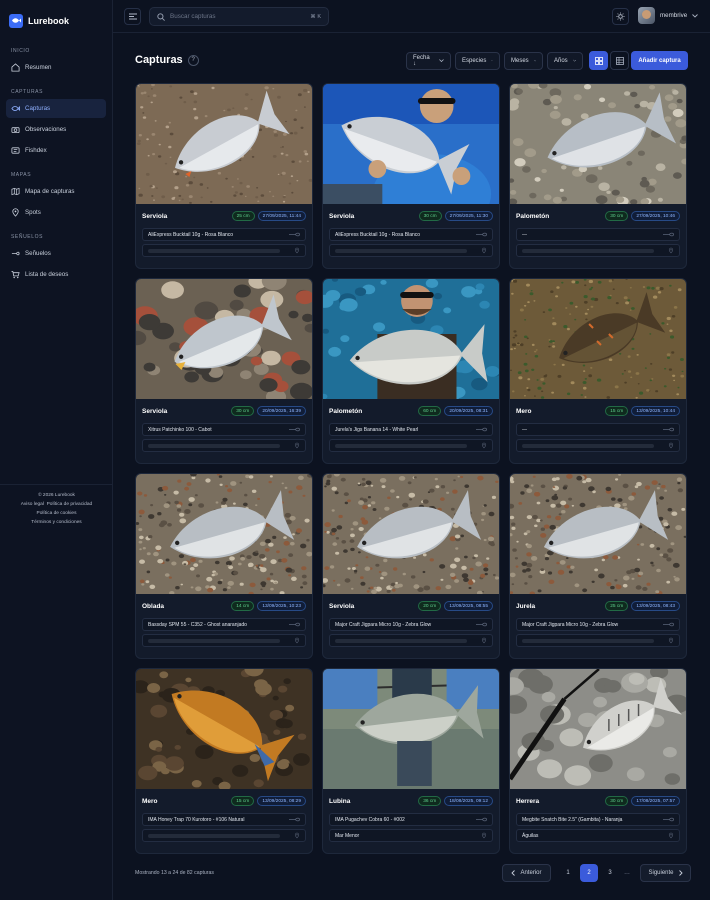  I want to click on help-icon: ?, so click(193, 60).